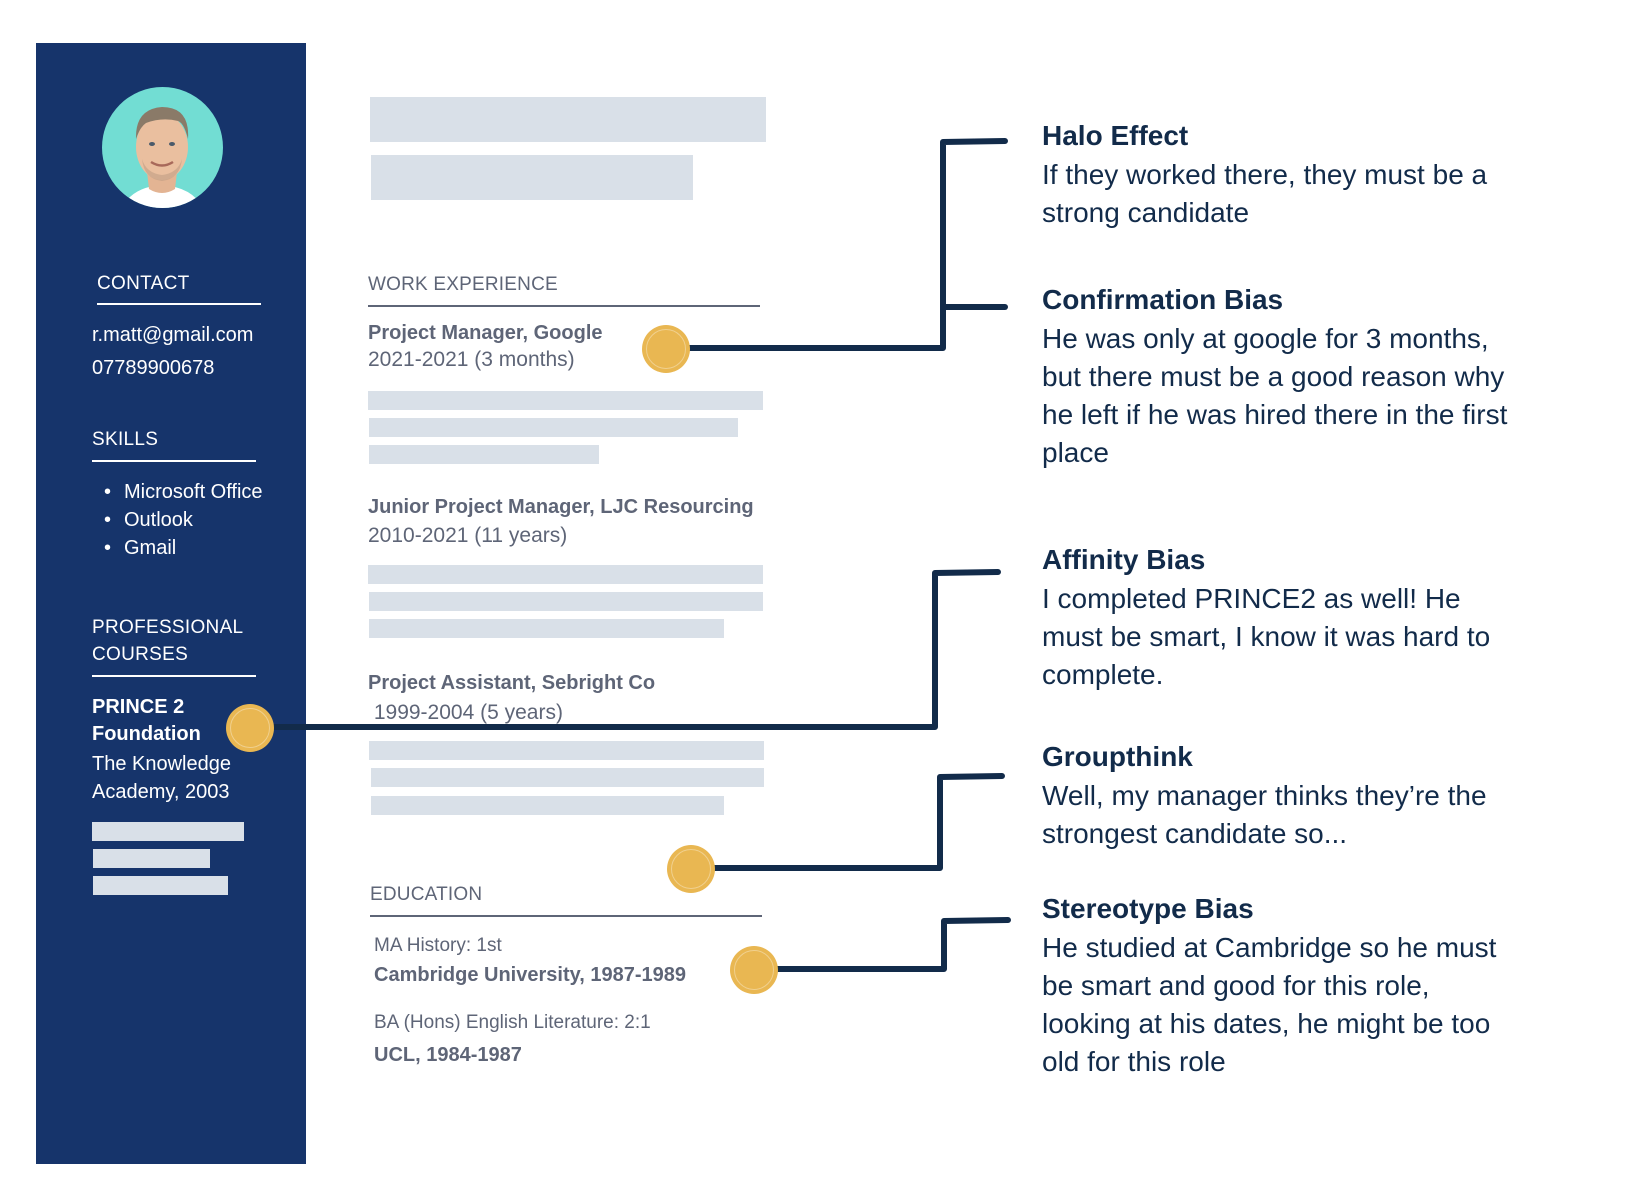 This screenshot has width=1638, height=1190. I want to click on marker-dot-google, so click(666, 349).